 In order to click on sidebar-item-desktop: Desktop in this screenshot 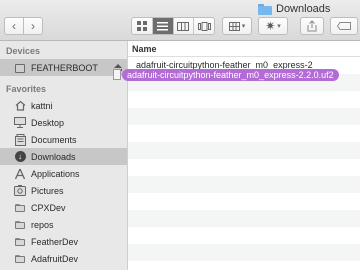, I will do `click(63, 122)`.